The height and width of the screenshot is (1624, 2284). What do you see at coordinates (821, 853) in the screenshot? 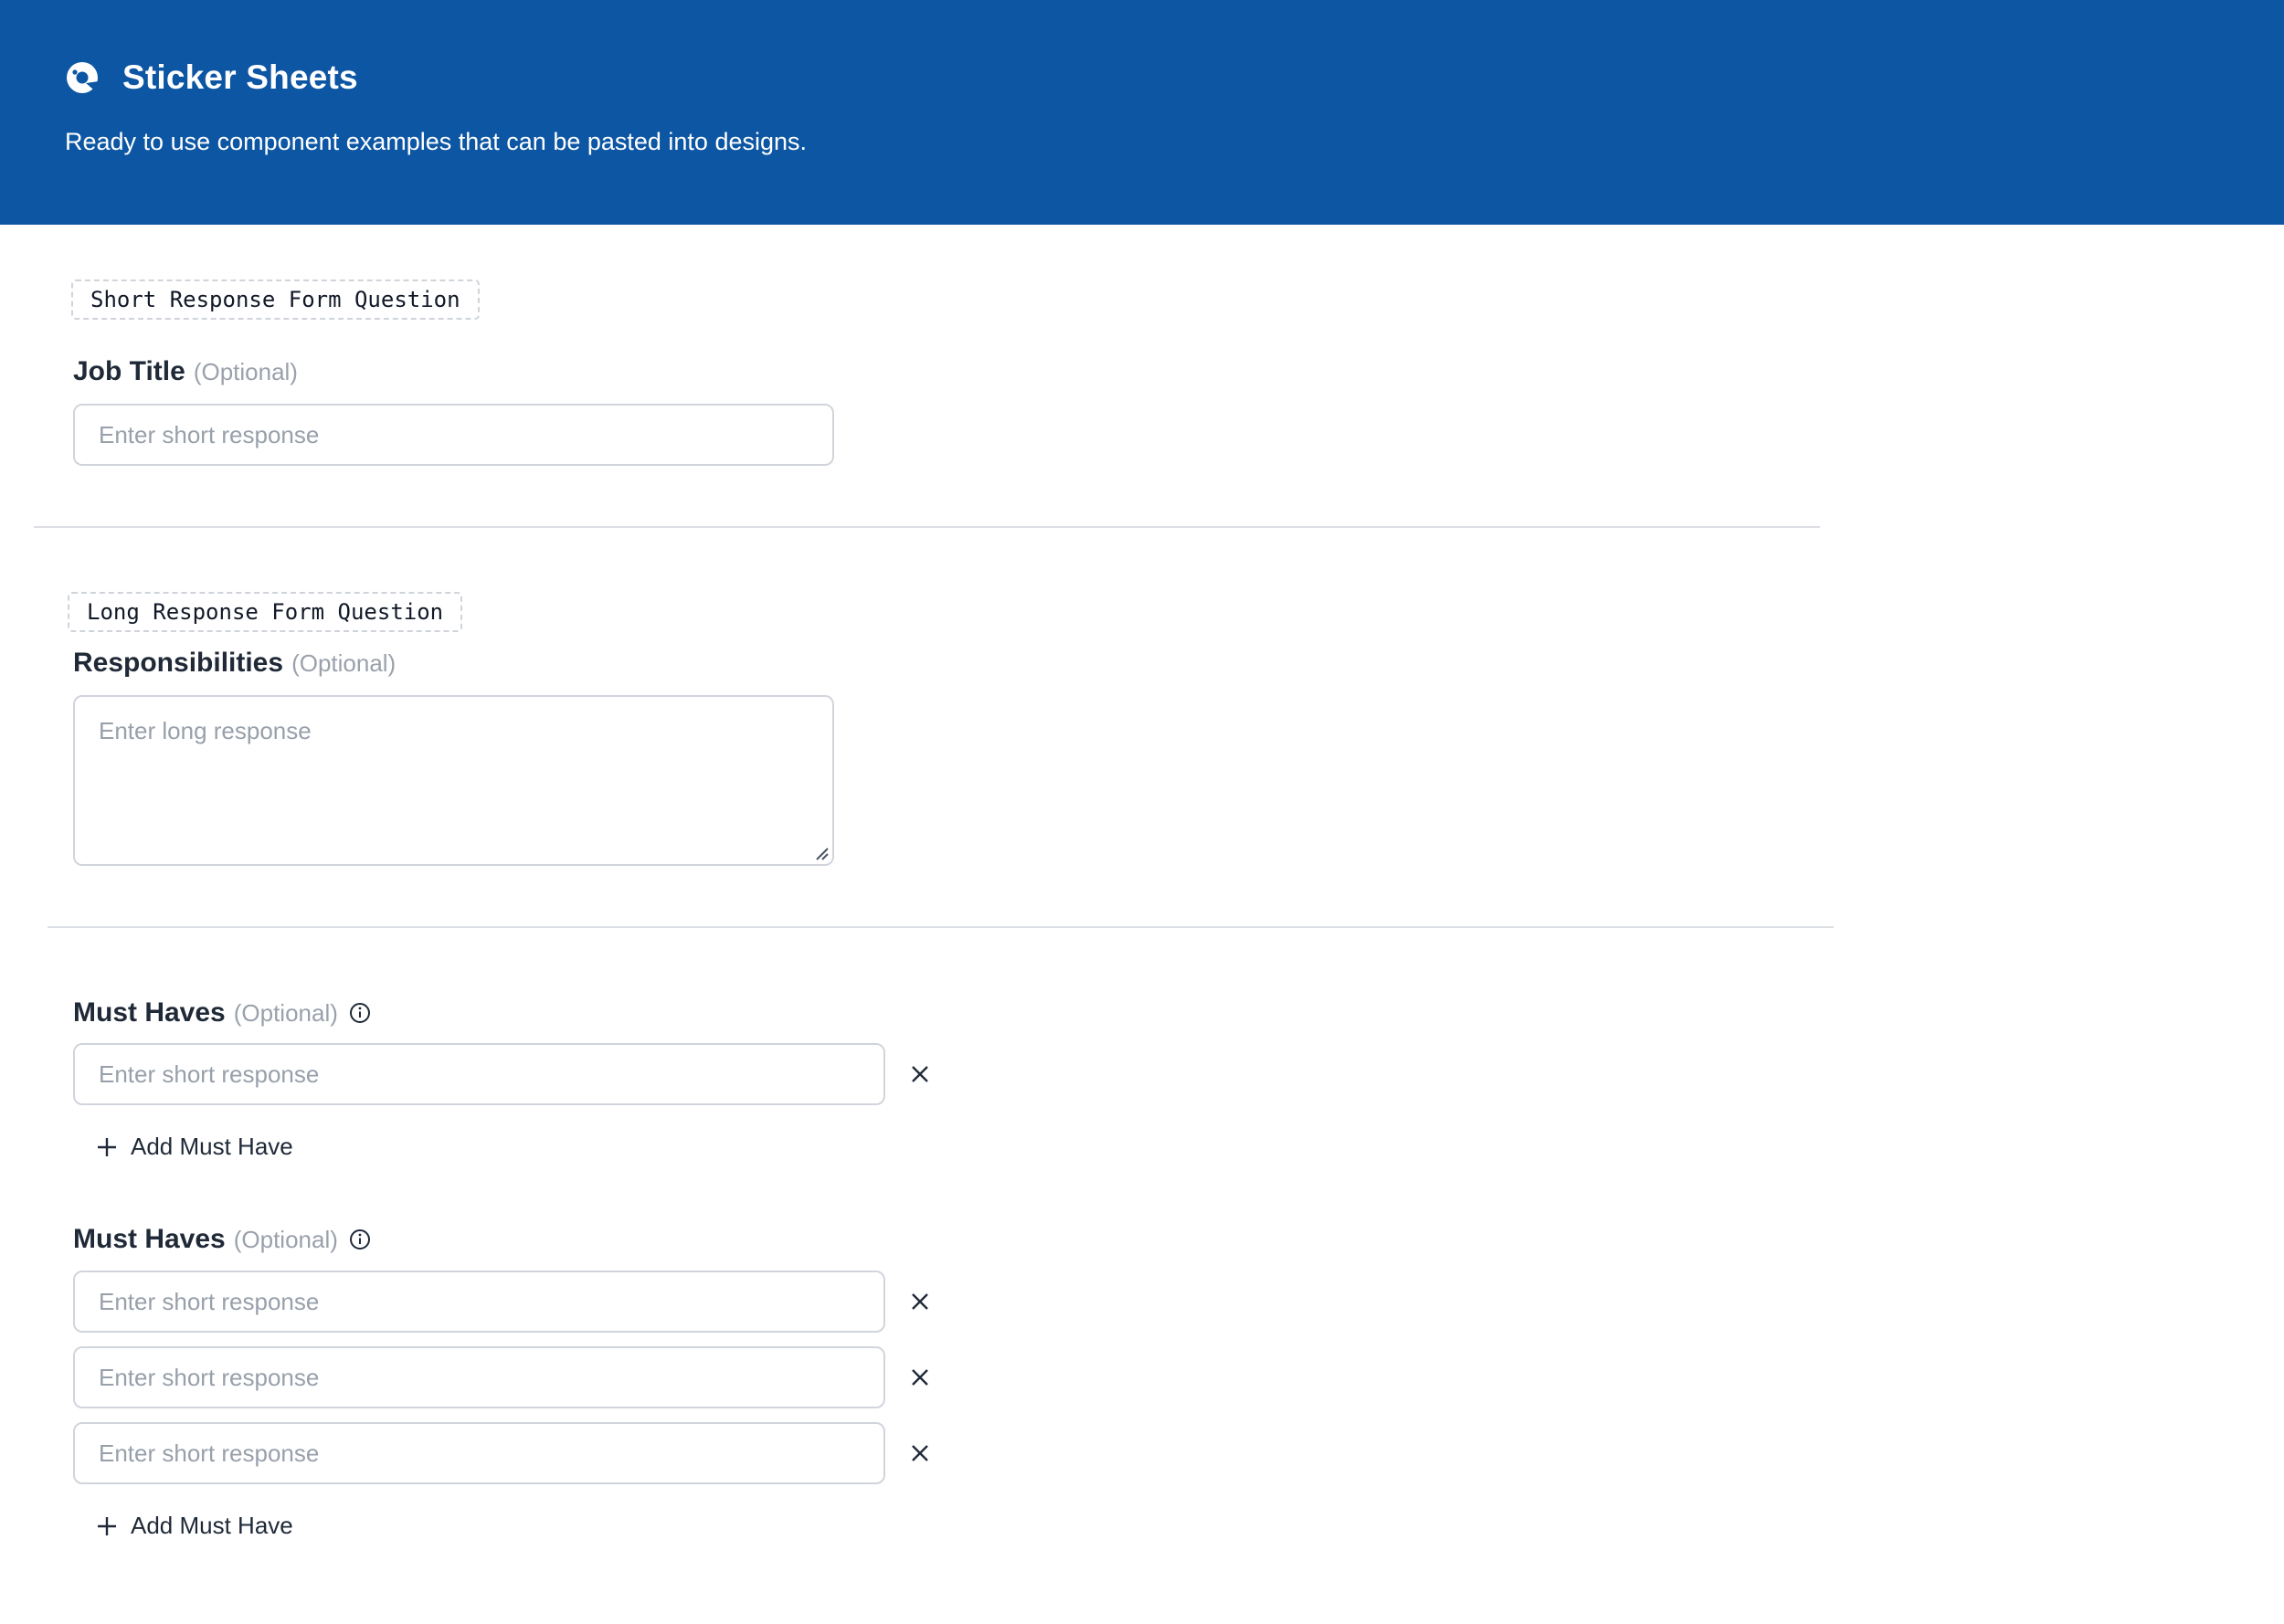
I see `resize-handle-icon` at bounding box center [821, 853].